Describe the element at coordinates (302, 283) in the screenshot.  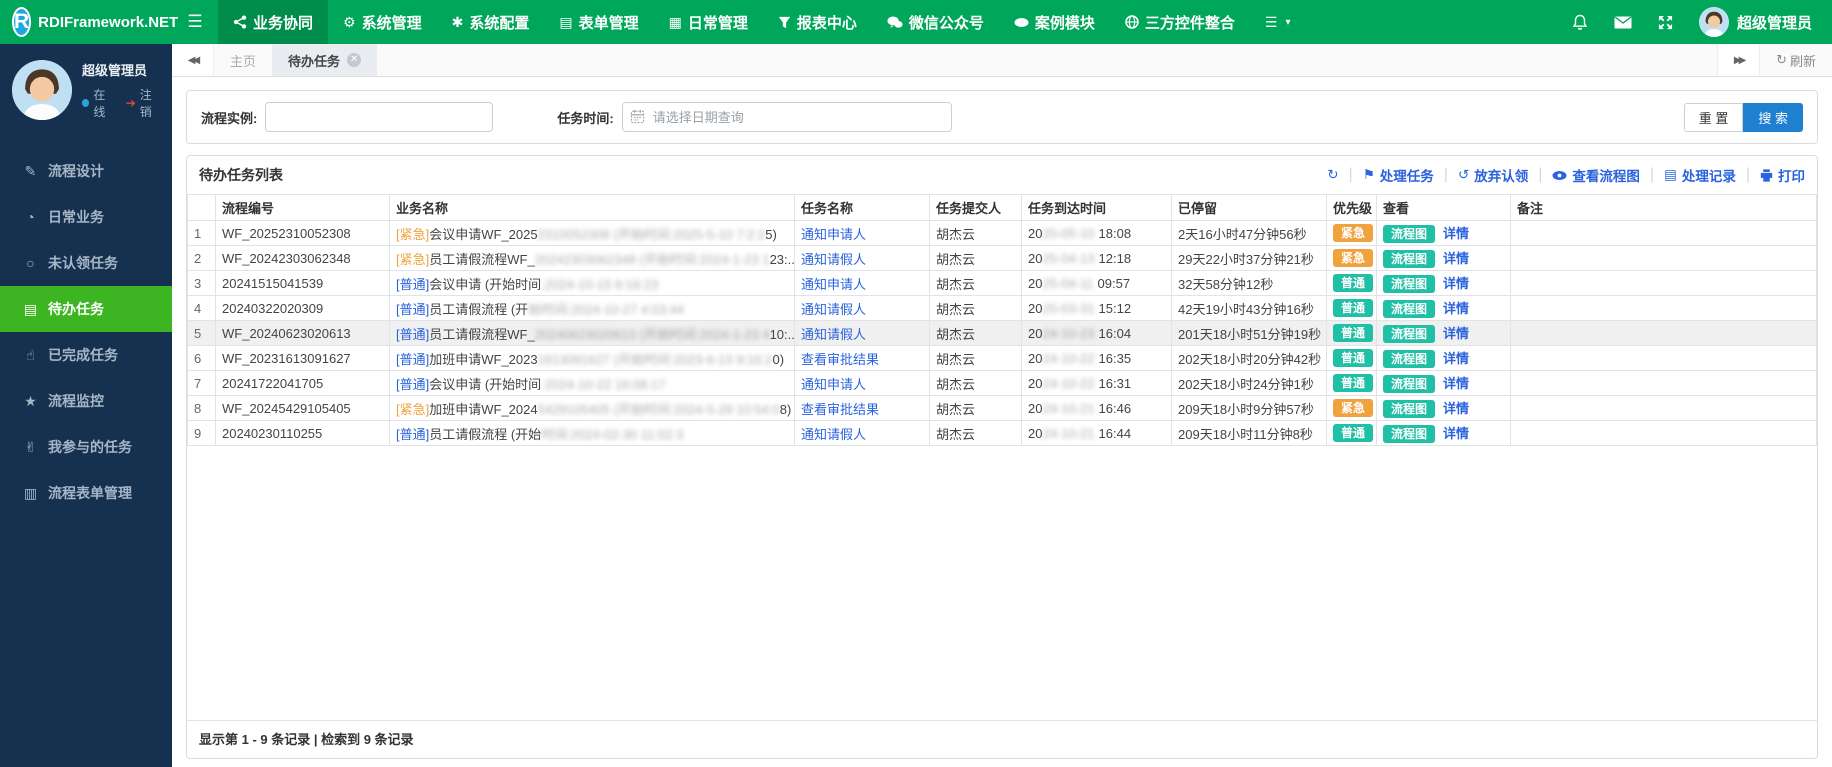
I see `flow-code-cell: 20241515041539` at that location.